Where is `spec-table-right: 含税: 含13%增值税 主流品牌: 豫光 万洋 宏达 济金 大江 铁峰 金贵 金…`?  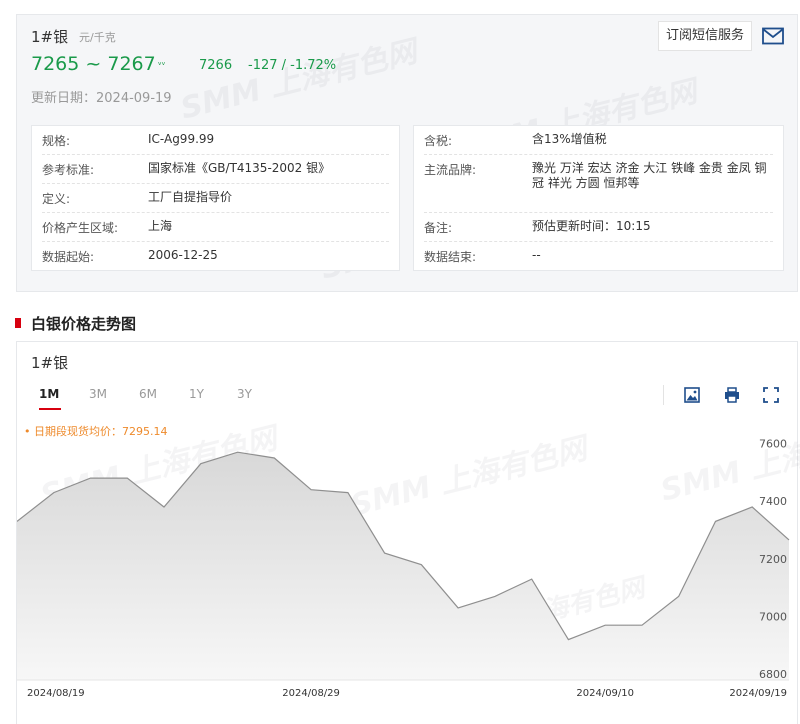 spec-table-right: 含税: 含13%增值税 主流品牌: 豫光 万洋 宏达 济金 大江 铁峰 金贵 金… is located at coordinates (598, 198).